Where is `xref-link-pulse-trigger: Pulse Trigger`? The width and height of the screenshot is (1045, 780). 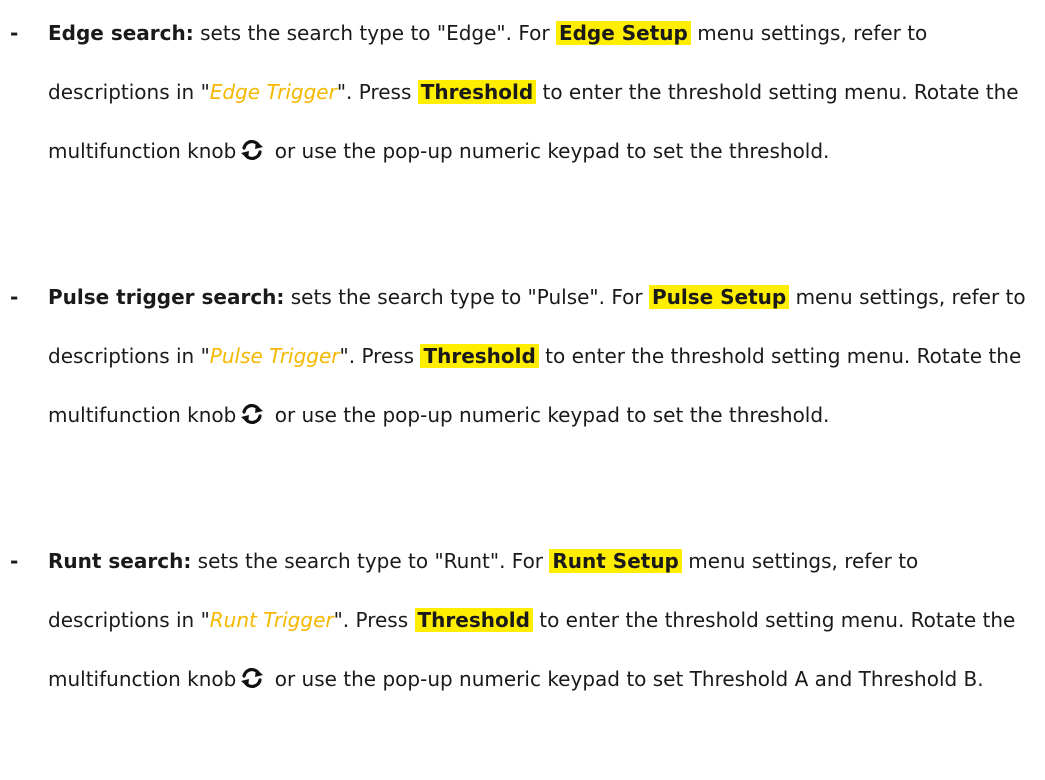
xref-link-pulse-trigger: Pulse Trigger is located at coordinates (275, 356).